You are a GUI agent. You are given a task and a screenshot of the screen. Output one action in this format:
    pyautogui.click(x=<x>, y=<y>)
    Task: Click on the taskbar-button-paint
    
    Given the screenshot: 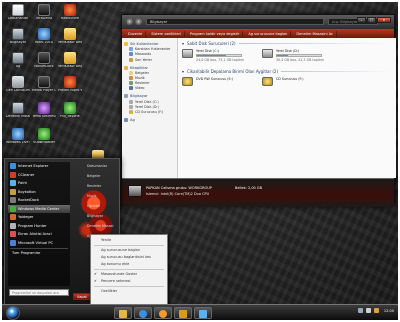 What is the action you would take?
    pyautogui.click(x=203, y=313)
    